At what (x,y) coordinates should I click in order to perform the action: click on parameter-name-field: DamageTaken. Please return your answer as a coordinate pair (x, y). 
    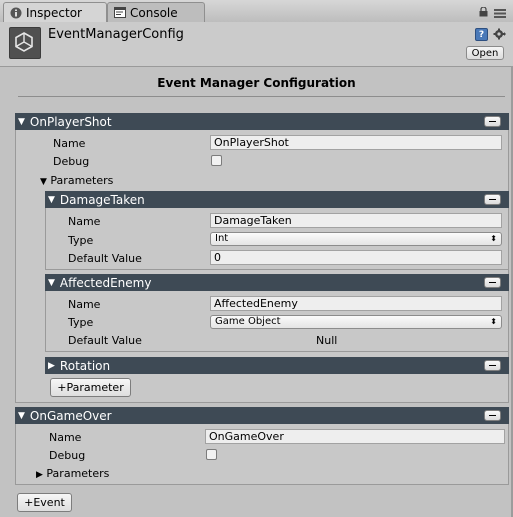
    Looking at the image, I should click on (356, 220).